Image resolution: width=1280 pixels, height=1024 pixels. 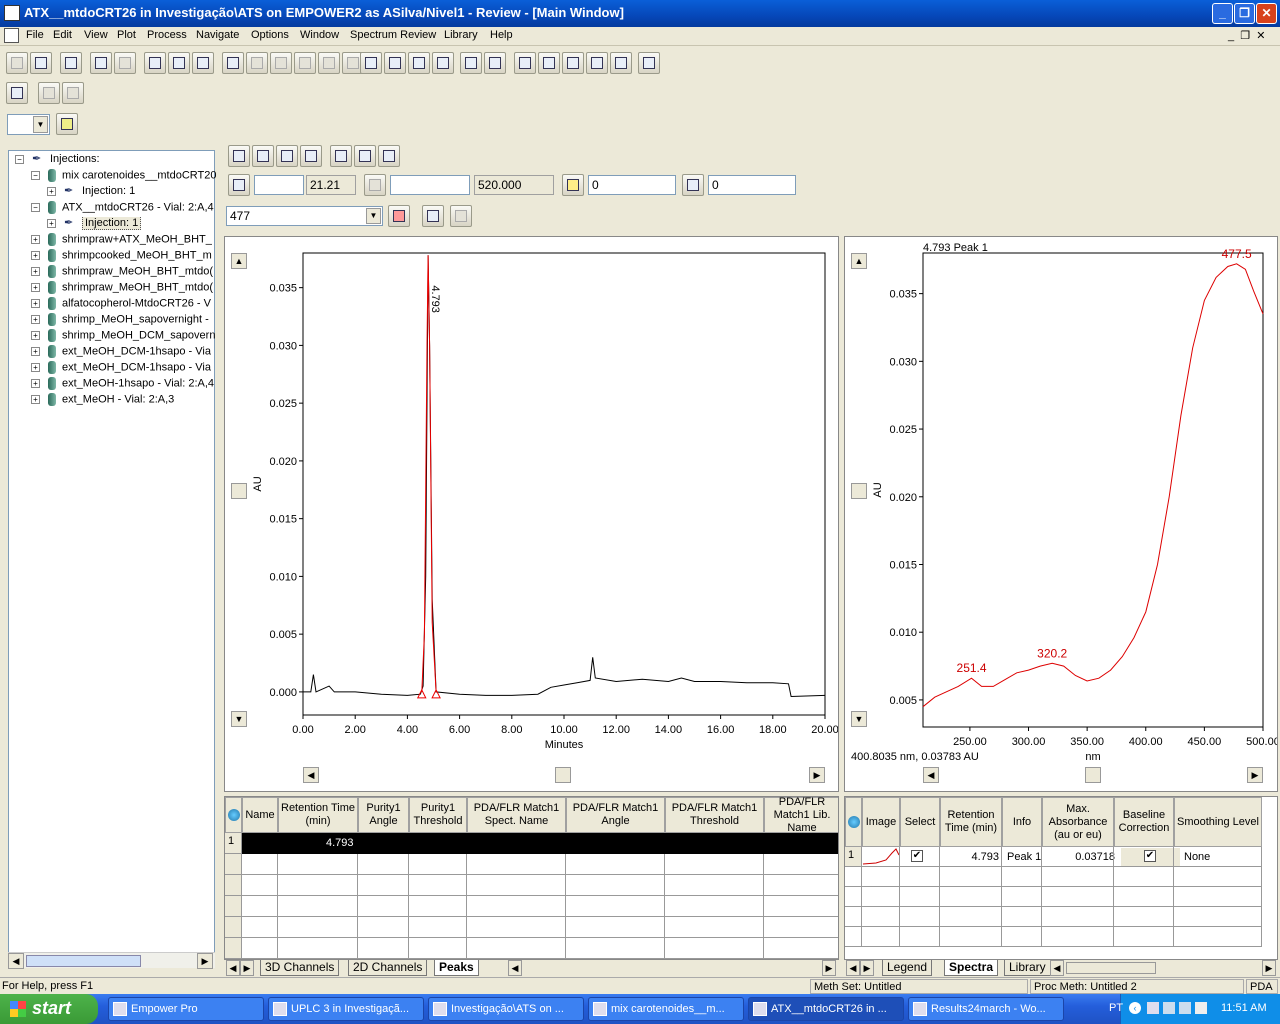 I want to click on tab-legend: Legend, so click(x=907, y=968).